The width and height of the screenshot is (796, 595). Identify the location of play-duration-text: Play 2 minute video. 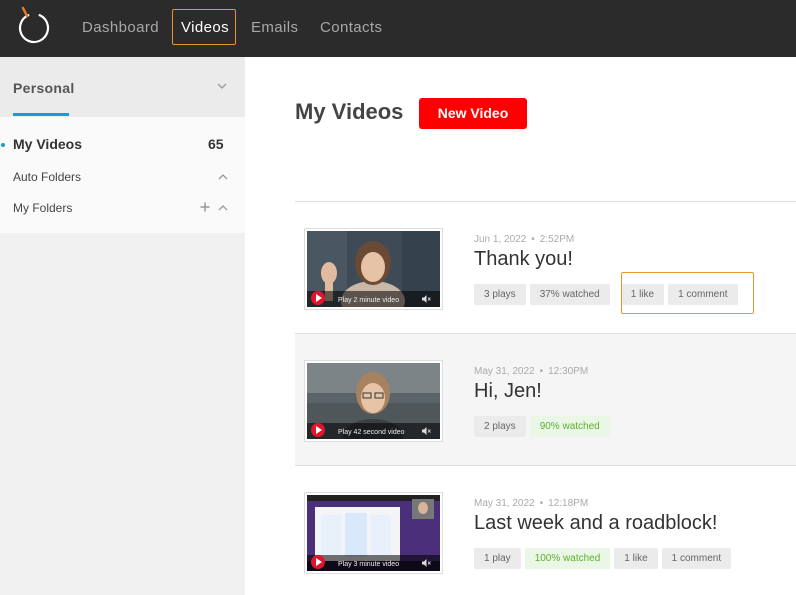
(369, 300).